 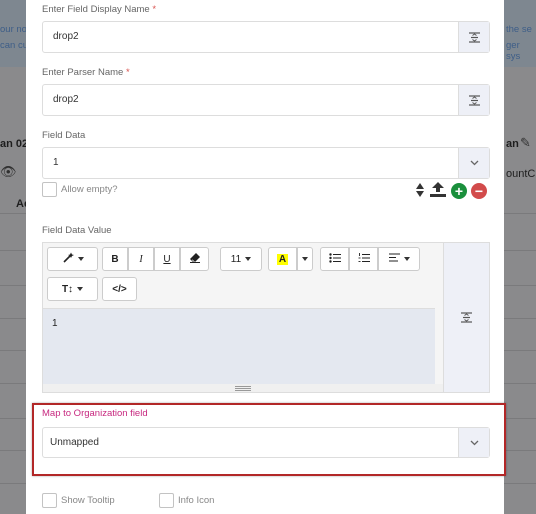 I want to click on line-height-icon: T↕, so click(x=67, y=289).